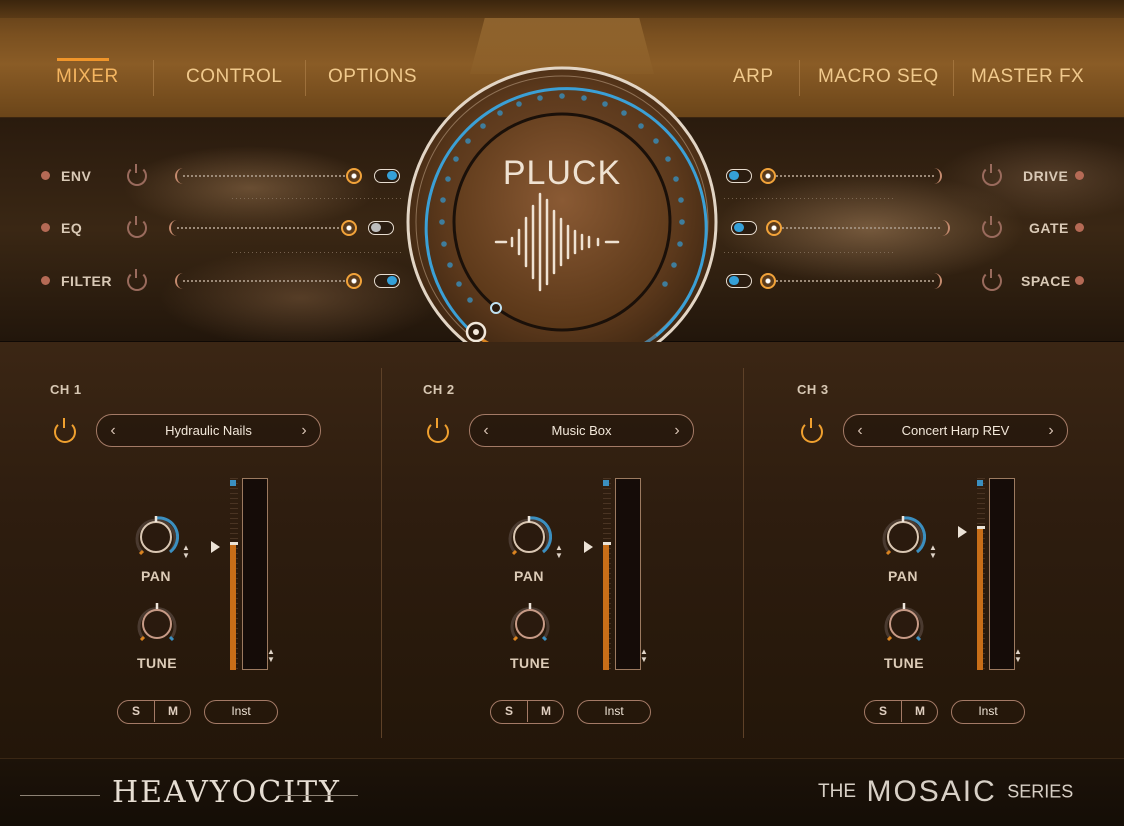  I want to click on pan-label: PAN, so click(529, 576).